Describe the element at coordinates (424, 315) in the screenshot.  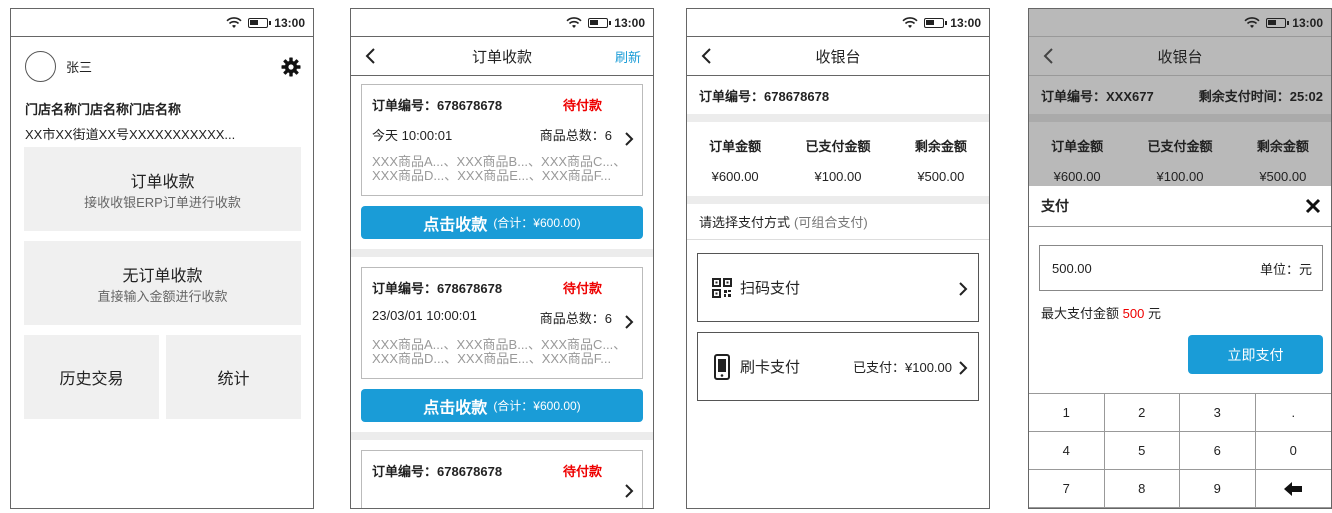
I see `order-time: 23/03/01 10:00:01` at that location.